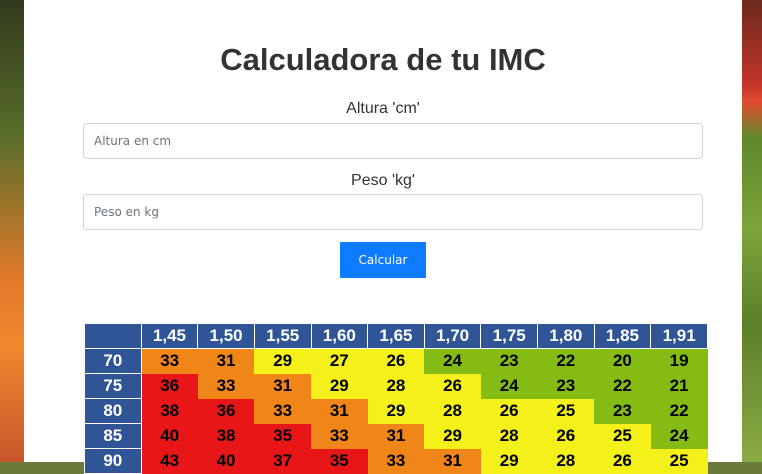 This screenshot has height=474, width=762. What do you see at coordinates (169, 461) in the screenshot?
I see `bmi-value-cell: 43` at bounding box center [169, 461].